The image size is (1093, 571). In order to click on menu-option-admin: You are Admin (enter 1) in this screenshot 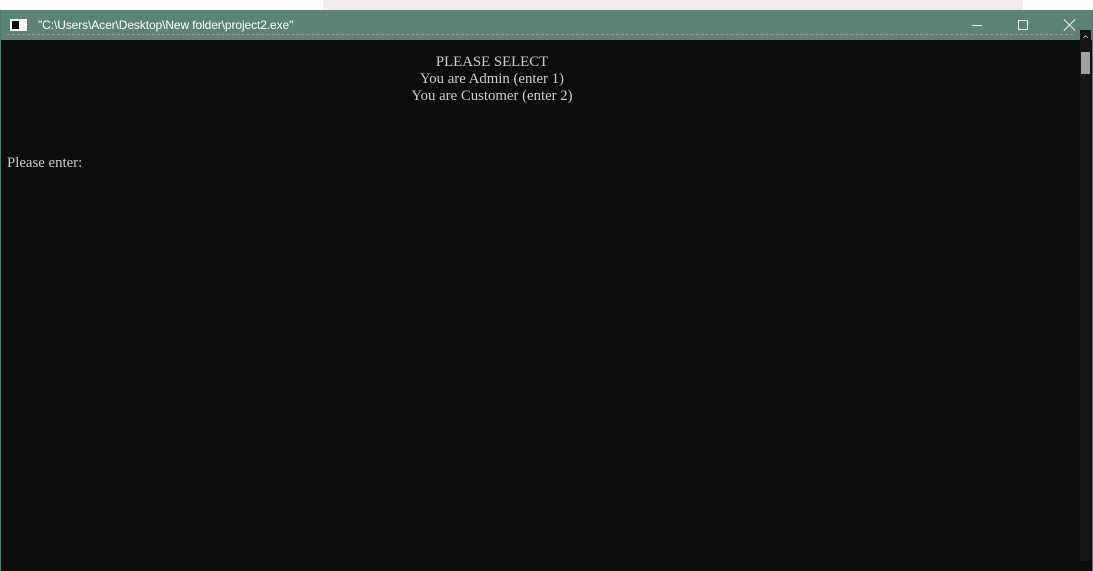, I will do `click(492, 79)`.